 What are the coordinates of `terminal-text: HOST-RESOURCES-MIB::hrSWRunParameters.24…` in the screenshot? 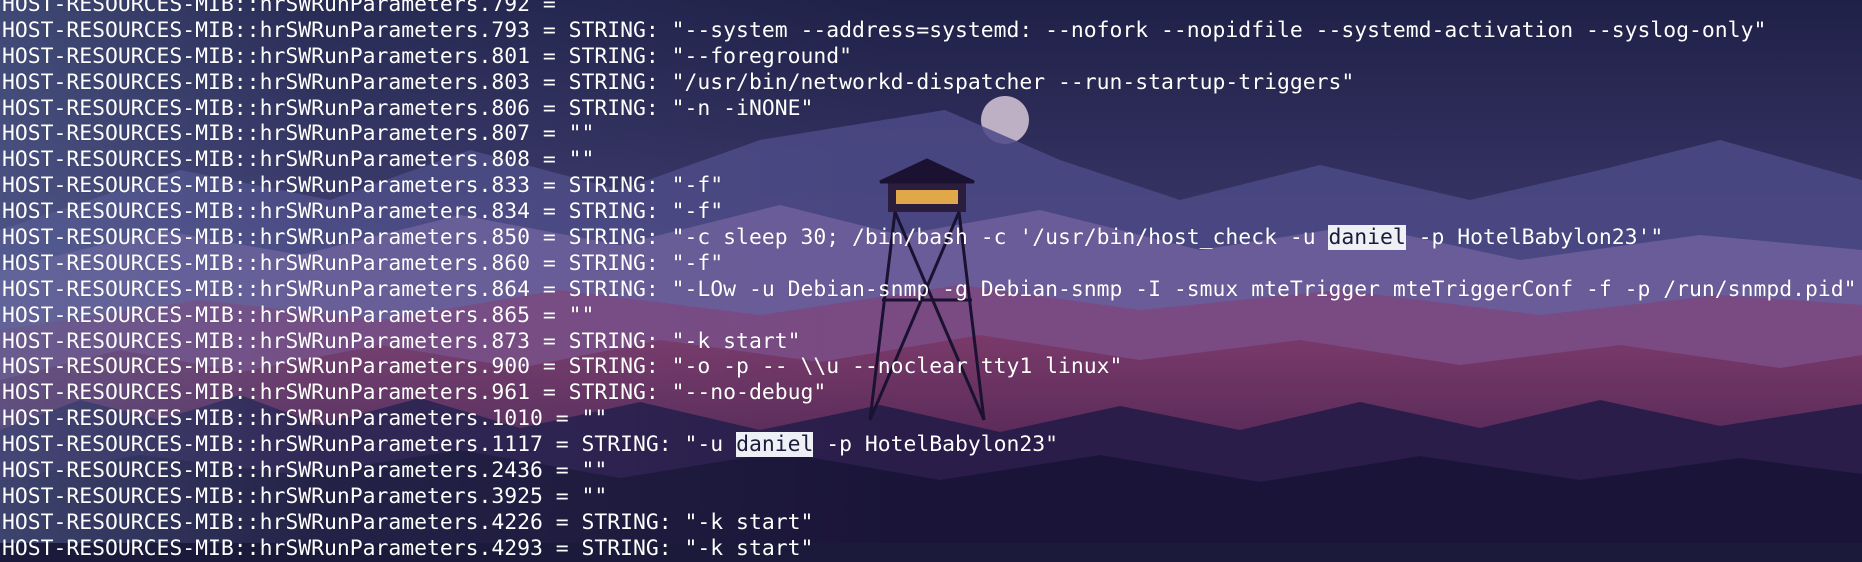 It's located at (305, 471).